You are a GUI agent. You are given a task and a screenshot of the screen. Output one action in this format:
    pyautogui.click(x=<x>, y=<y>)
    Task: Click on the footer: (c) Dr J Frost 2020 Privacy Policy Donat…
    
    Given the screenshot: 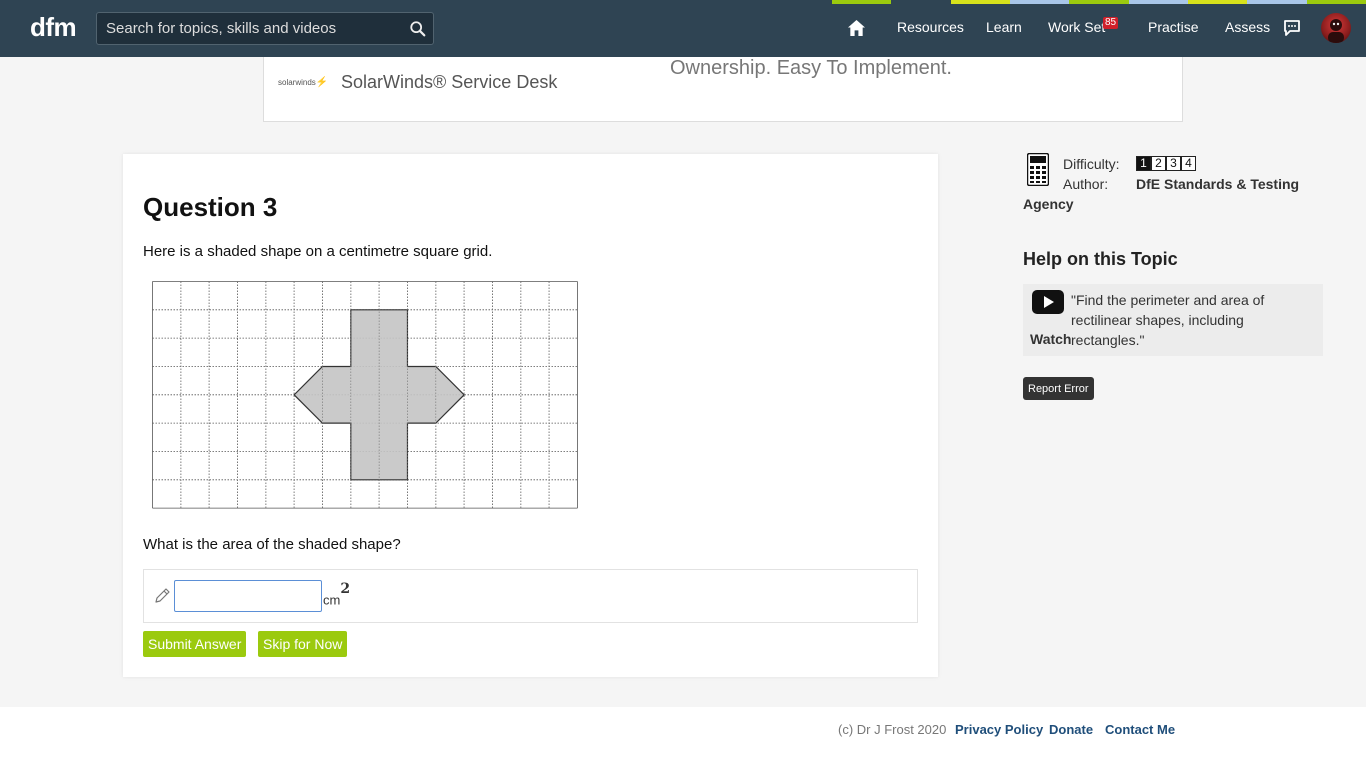 What is the action you would take?
    pyautogui.click(x=683, y=737)
    